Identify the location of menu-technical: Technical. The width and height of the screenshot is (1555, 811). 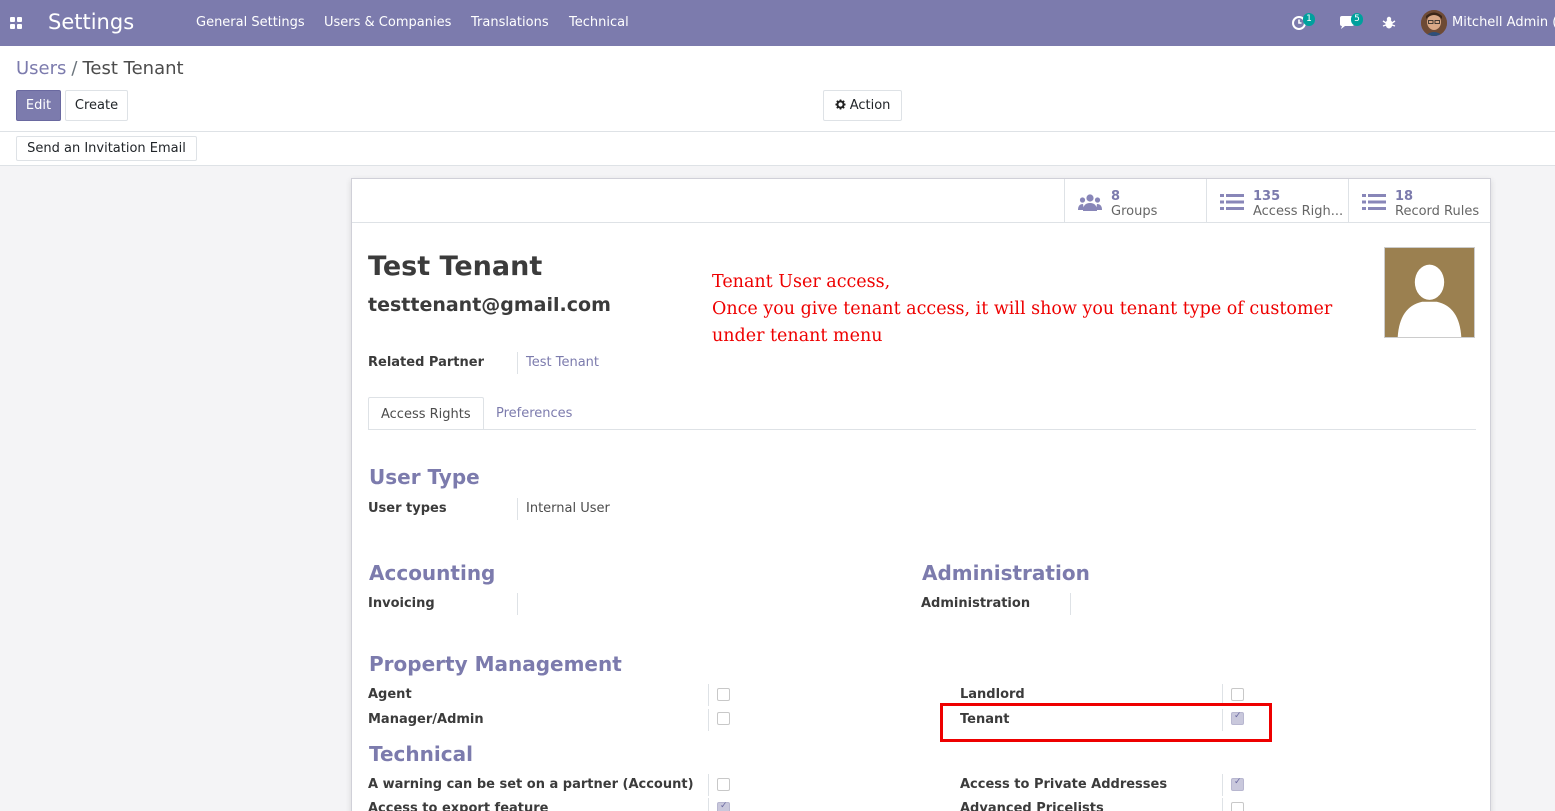
(599, 22).